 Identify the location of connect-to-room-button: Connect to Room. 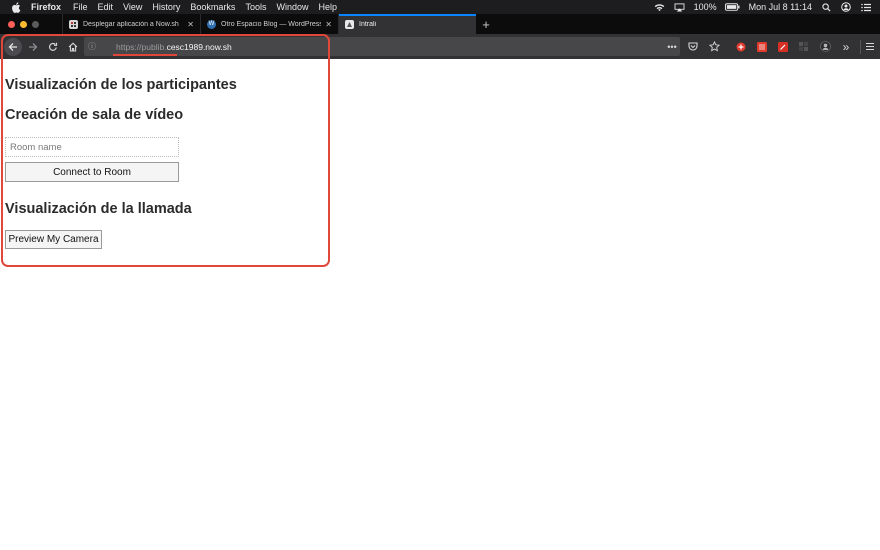
(92, 172).